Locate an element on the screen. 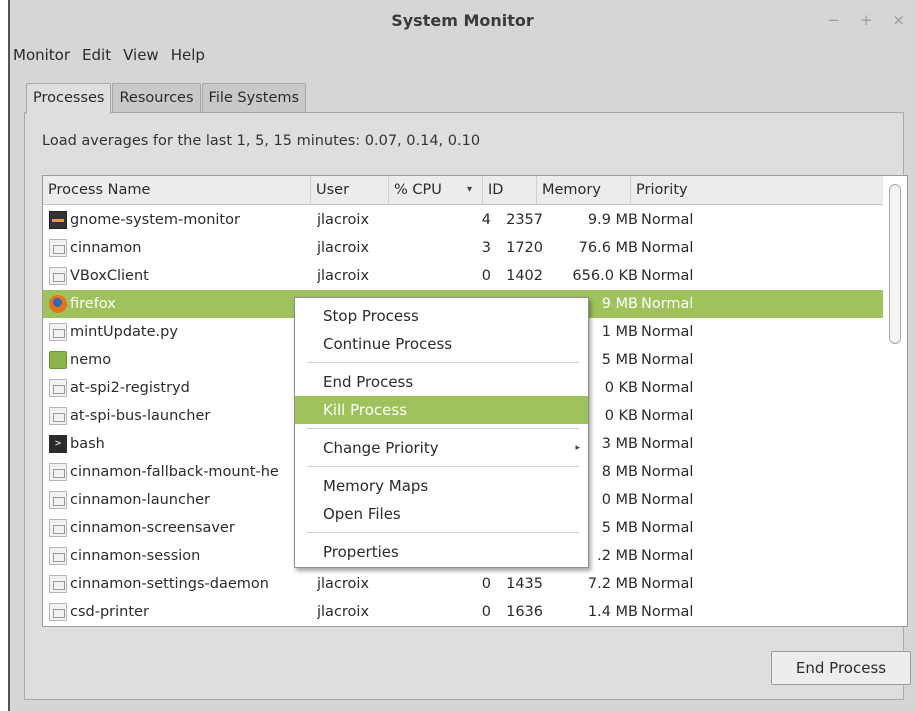 Image resolution: width=915 pixels, height=711 pixels. process-name-cell: csd-printer is located at coordinates (176, 612).